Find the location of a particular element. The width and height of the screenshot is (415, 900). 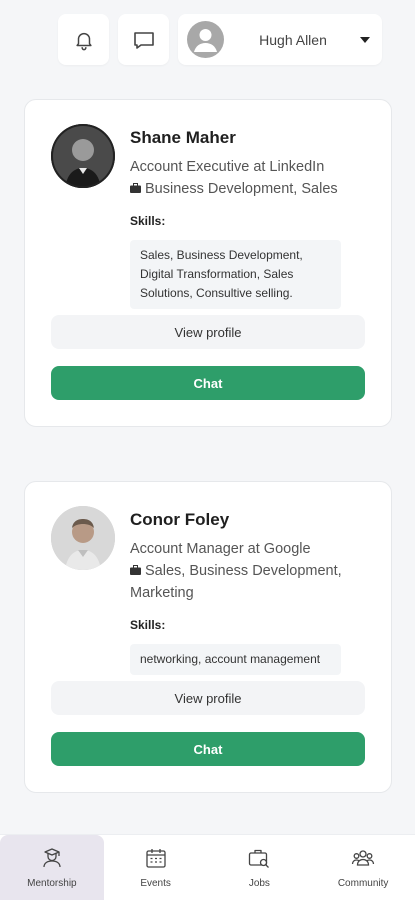

user-silhouette-icon is located at coordinates (205, 40).